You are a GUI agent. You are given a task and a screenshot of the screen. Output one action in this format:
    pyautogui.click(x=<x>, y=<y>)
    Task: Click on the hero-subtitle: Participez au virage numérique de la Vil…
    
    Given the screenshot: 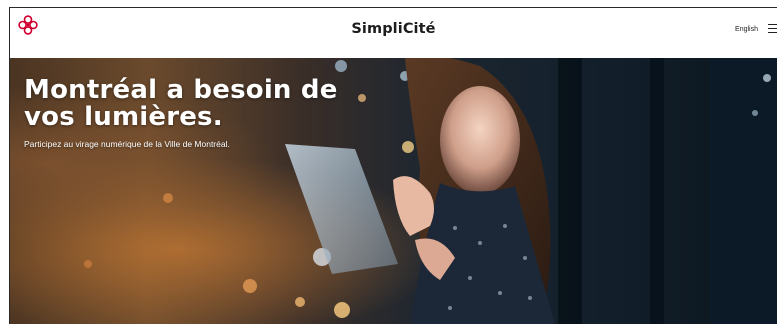 What is the action you would take?
    pyautogui.click(x=127, y=144)
    